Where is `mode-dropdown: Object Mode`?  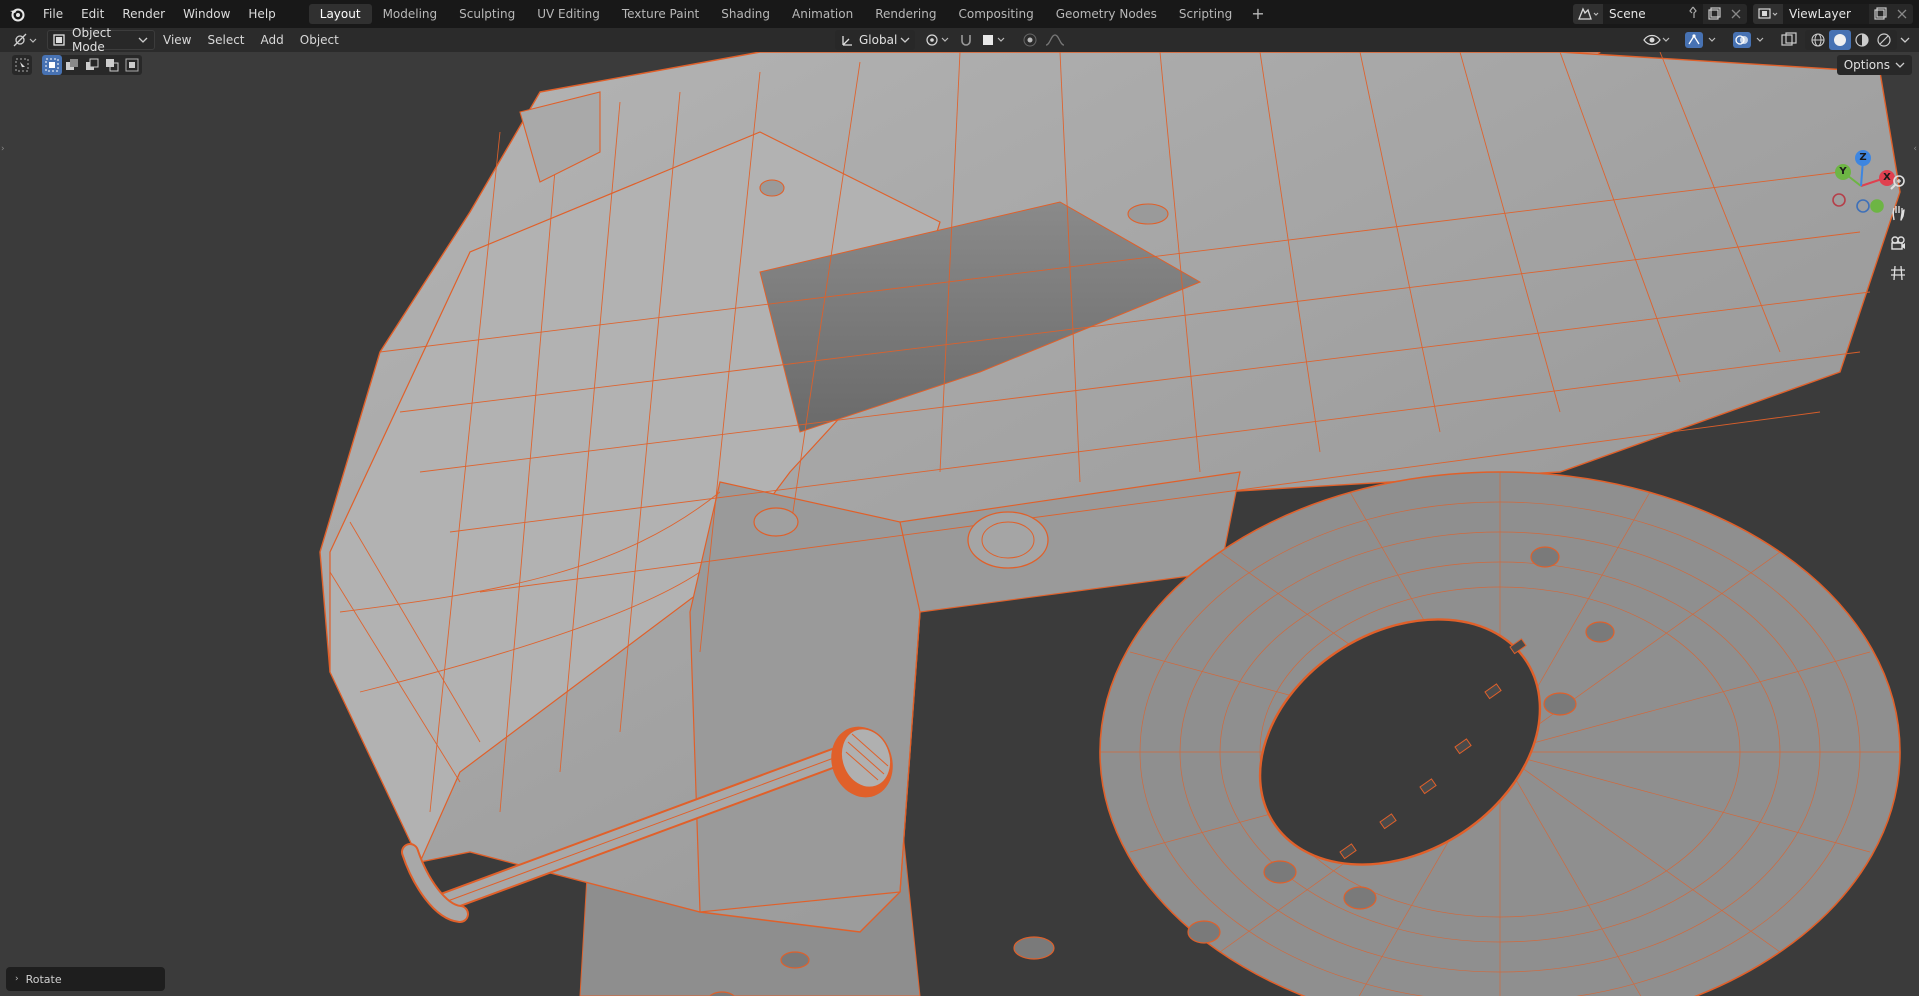
mode-dropdown: Object Mode is located at coordinates (101, 40).